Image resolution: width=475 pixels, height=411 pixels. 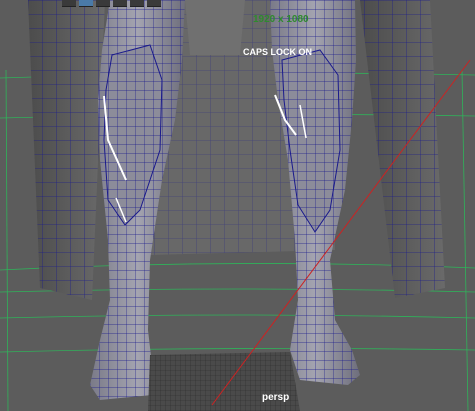 I want to click on caps-lock-warning: CAPS LOCK ON, so click(x=278, y=52).